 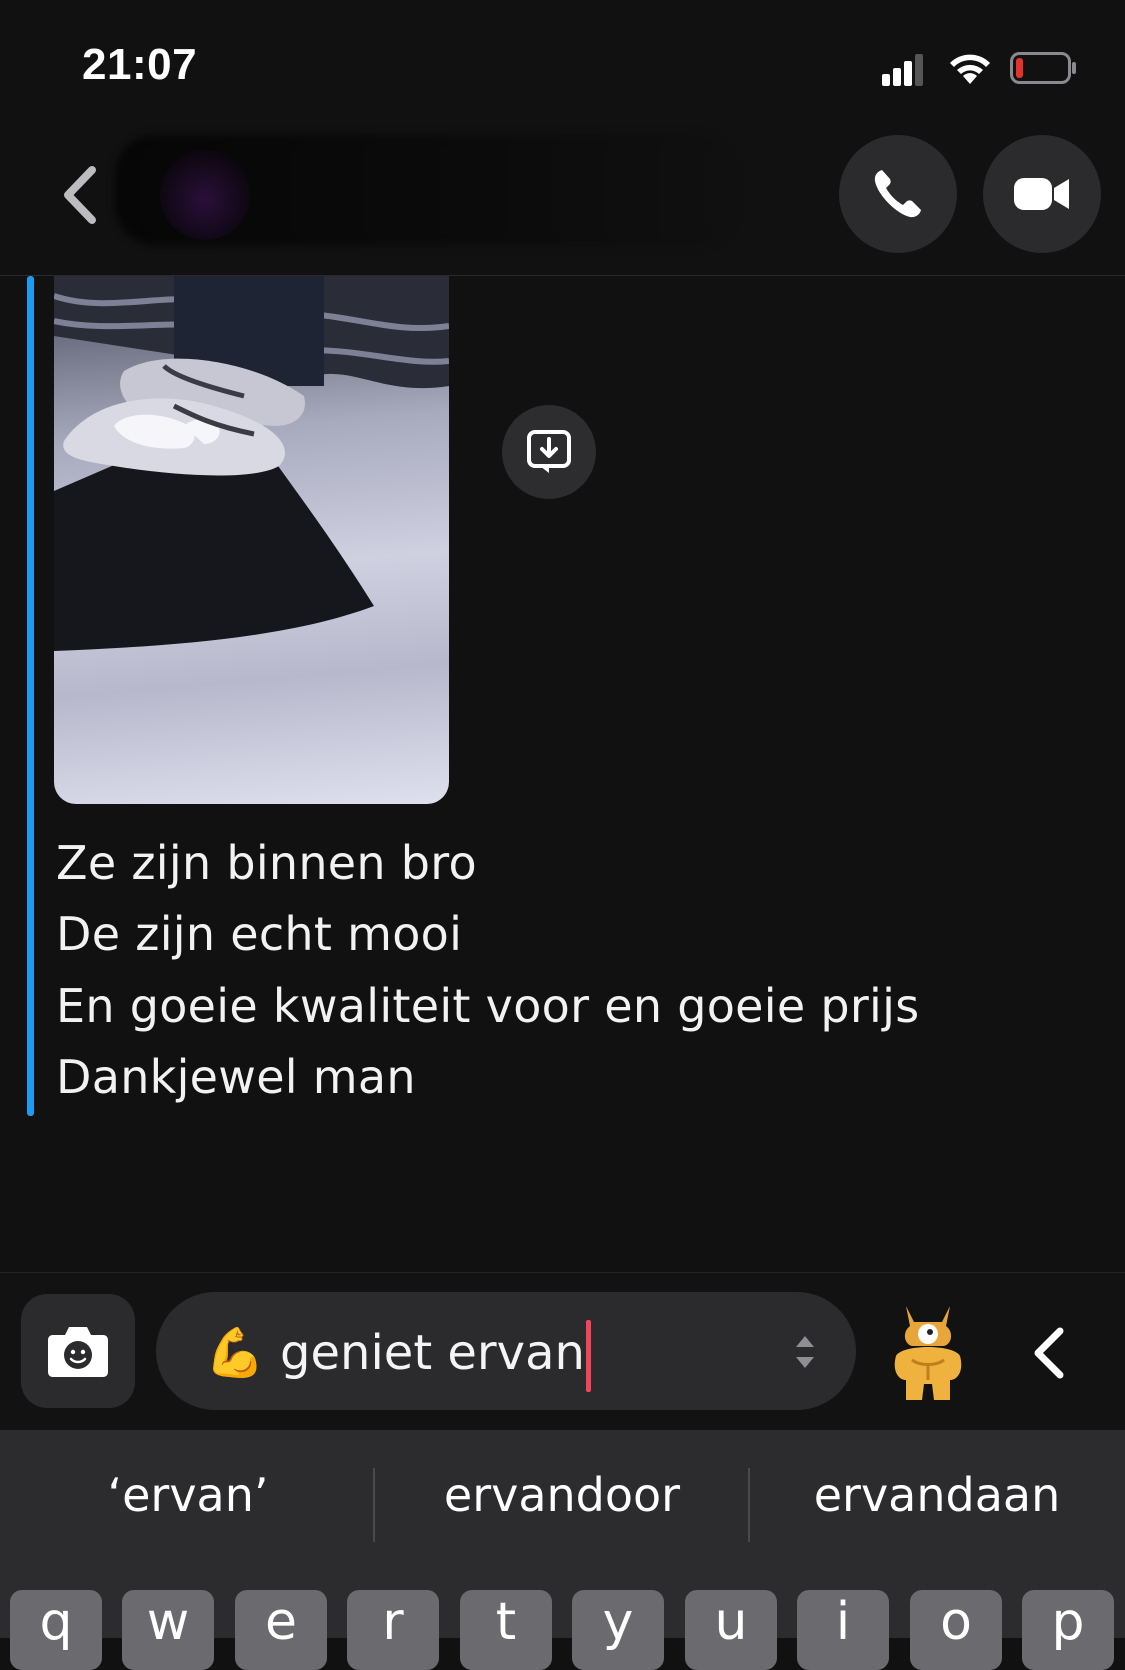 I want to click on message-line: En goeie kwaliteit voor en goeie prijs, so click(x=488, y=1006).